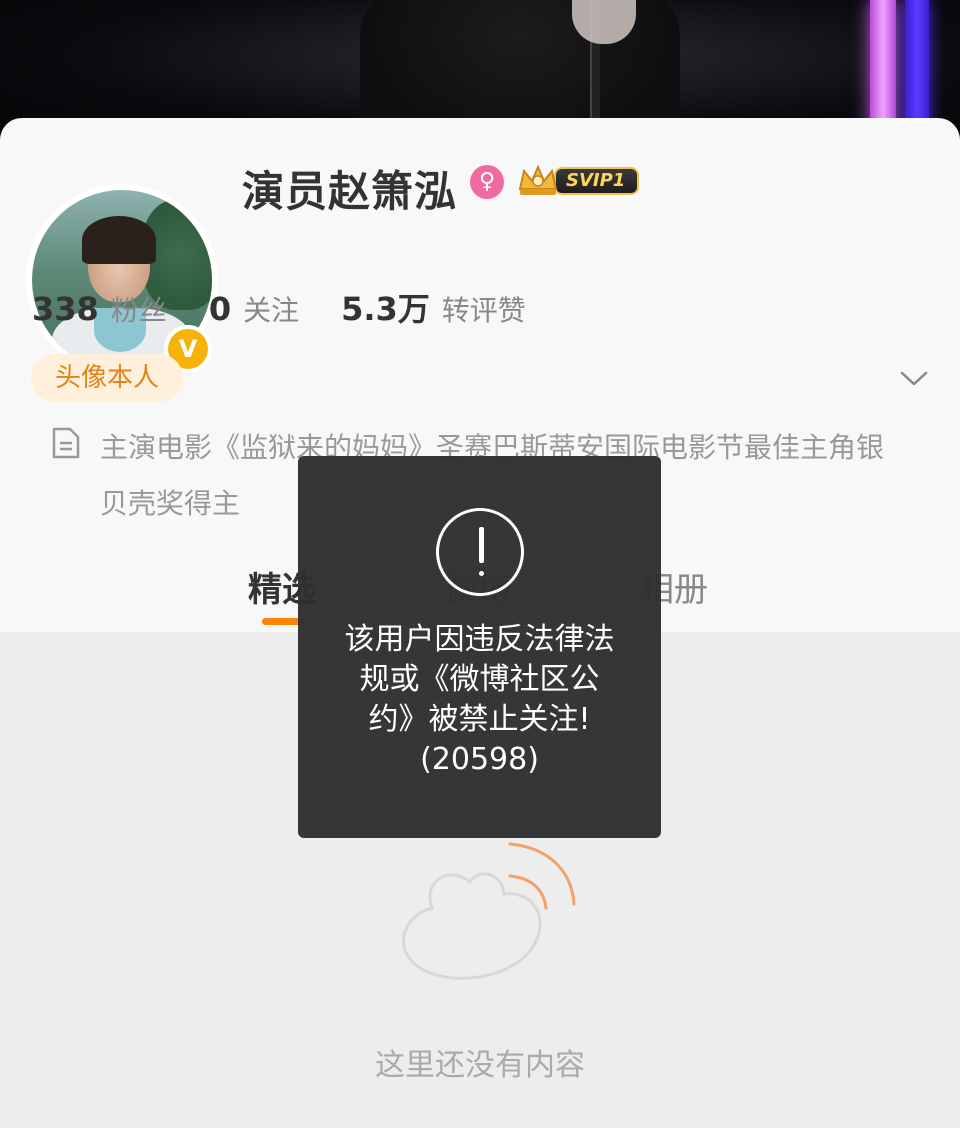 This screenshot has height=1128, width=960. Describe the element at coordinates (65, 309) in the screenshot. I see `followers-count: 338` at that location.